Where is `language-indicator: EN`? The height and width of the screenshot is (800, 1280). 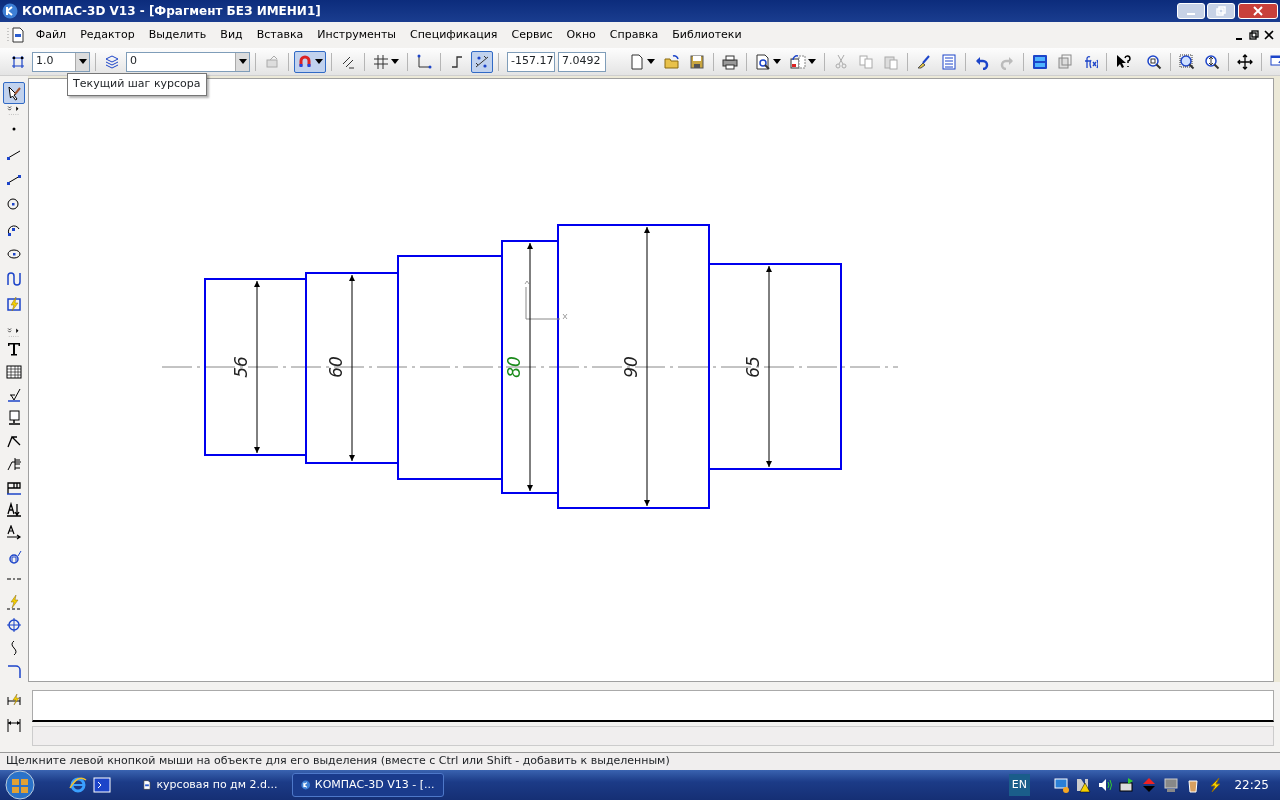 language-indicator: EN is located at coordinates (1019, 785).